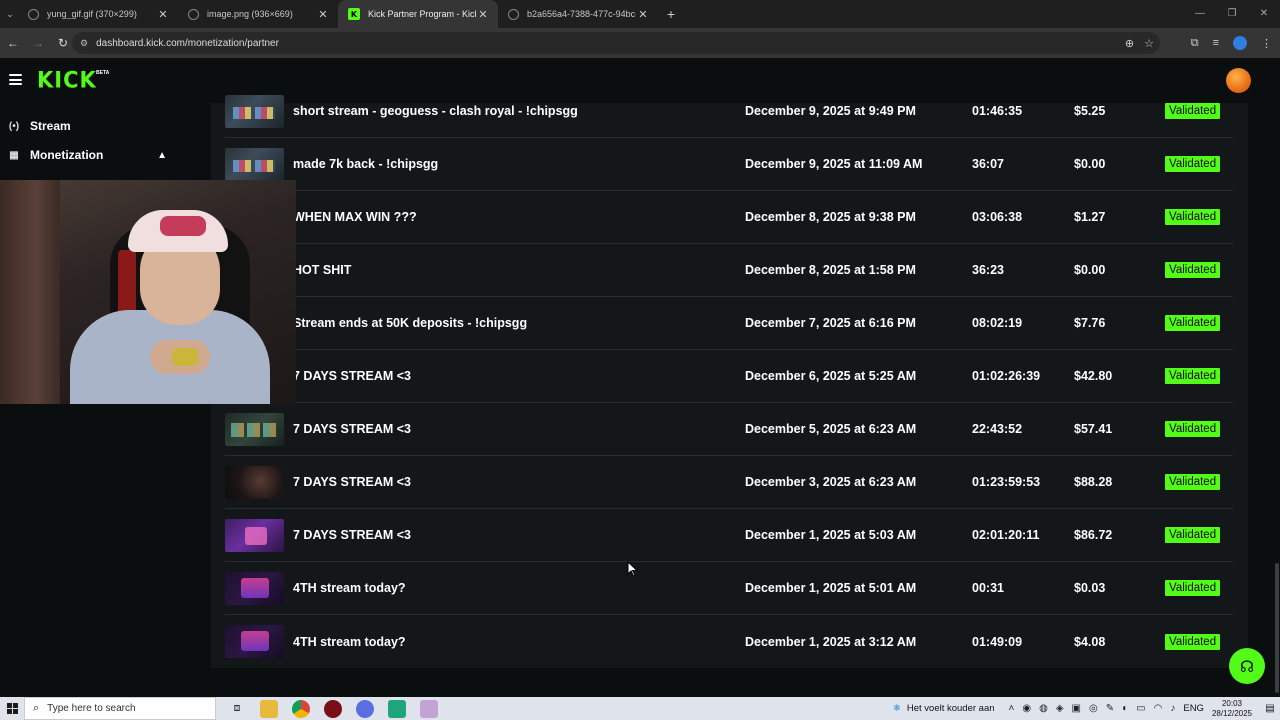  What do you see at coordinates (1093, 376) in the screenshot?
I see `stream-earnings: $42.80` at bounding box center [1093, 376].